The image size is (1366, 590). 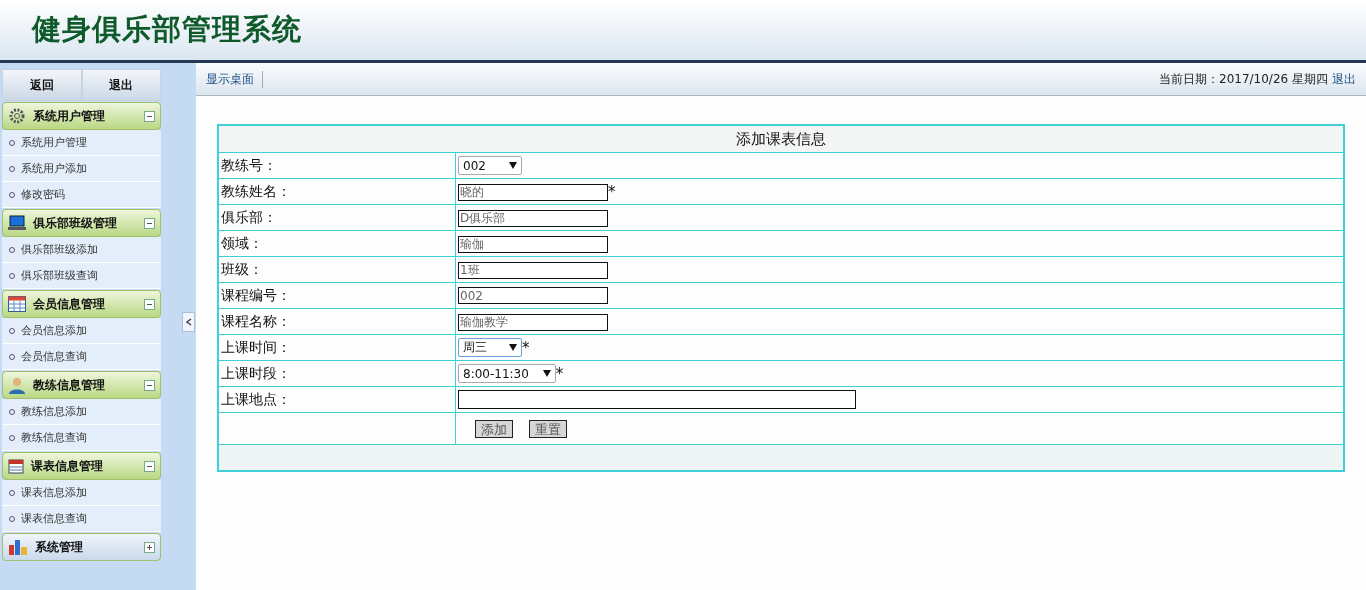 What do you see at coordinates (657, 399) in the screenshot?
I see `text-field` at bounding box center [657, 399].